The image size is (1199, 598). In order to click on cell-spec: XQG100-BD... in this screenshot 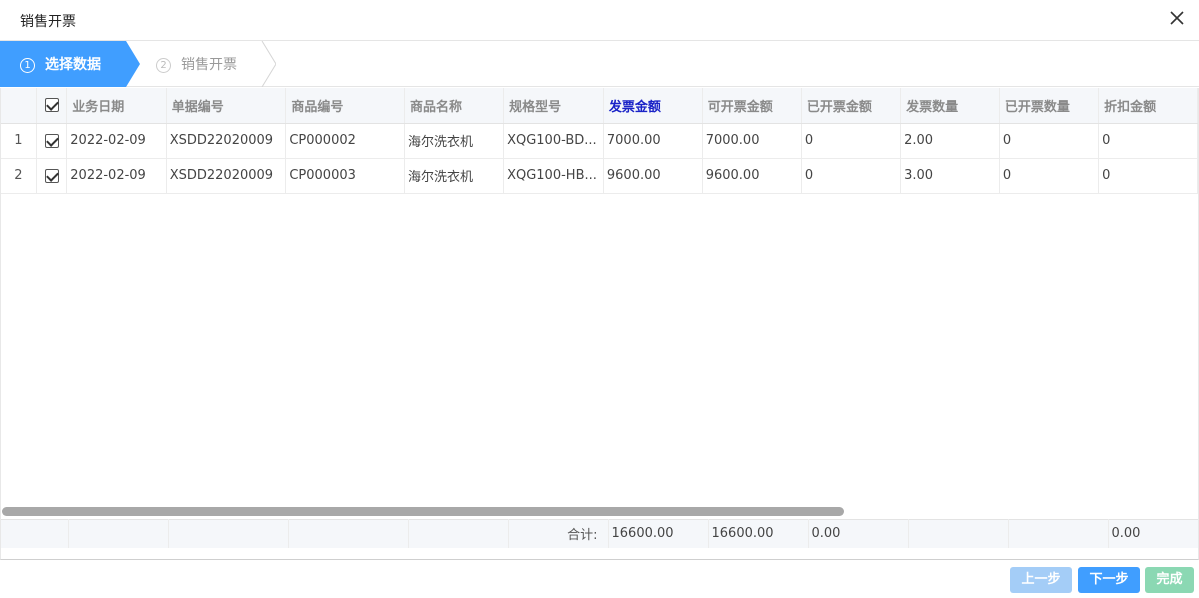, I will do `click(553, 141)`.